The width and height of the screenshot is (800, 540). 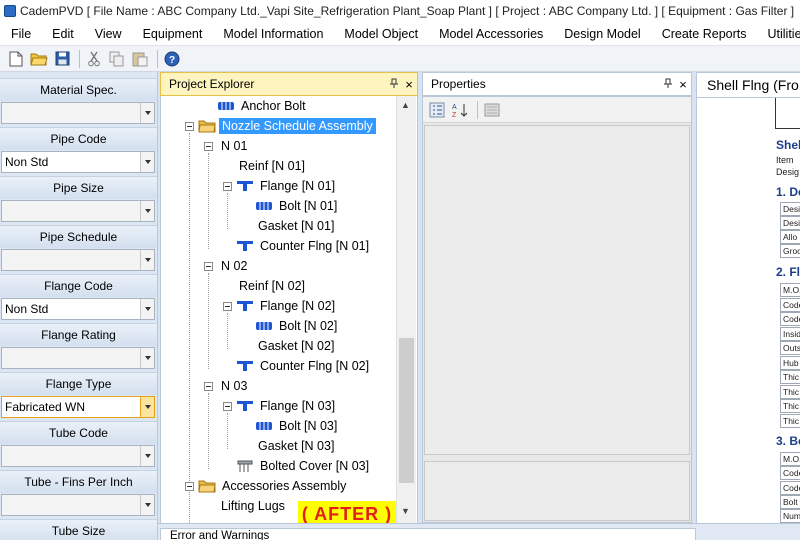 What do you see at coordinates (287, 126) in the screenshot?
I see `tree-item-nozzle-schedule-assembly: Nozzle Schedule Assembly` at bounding box center [287, 126].